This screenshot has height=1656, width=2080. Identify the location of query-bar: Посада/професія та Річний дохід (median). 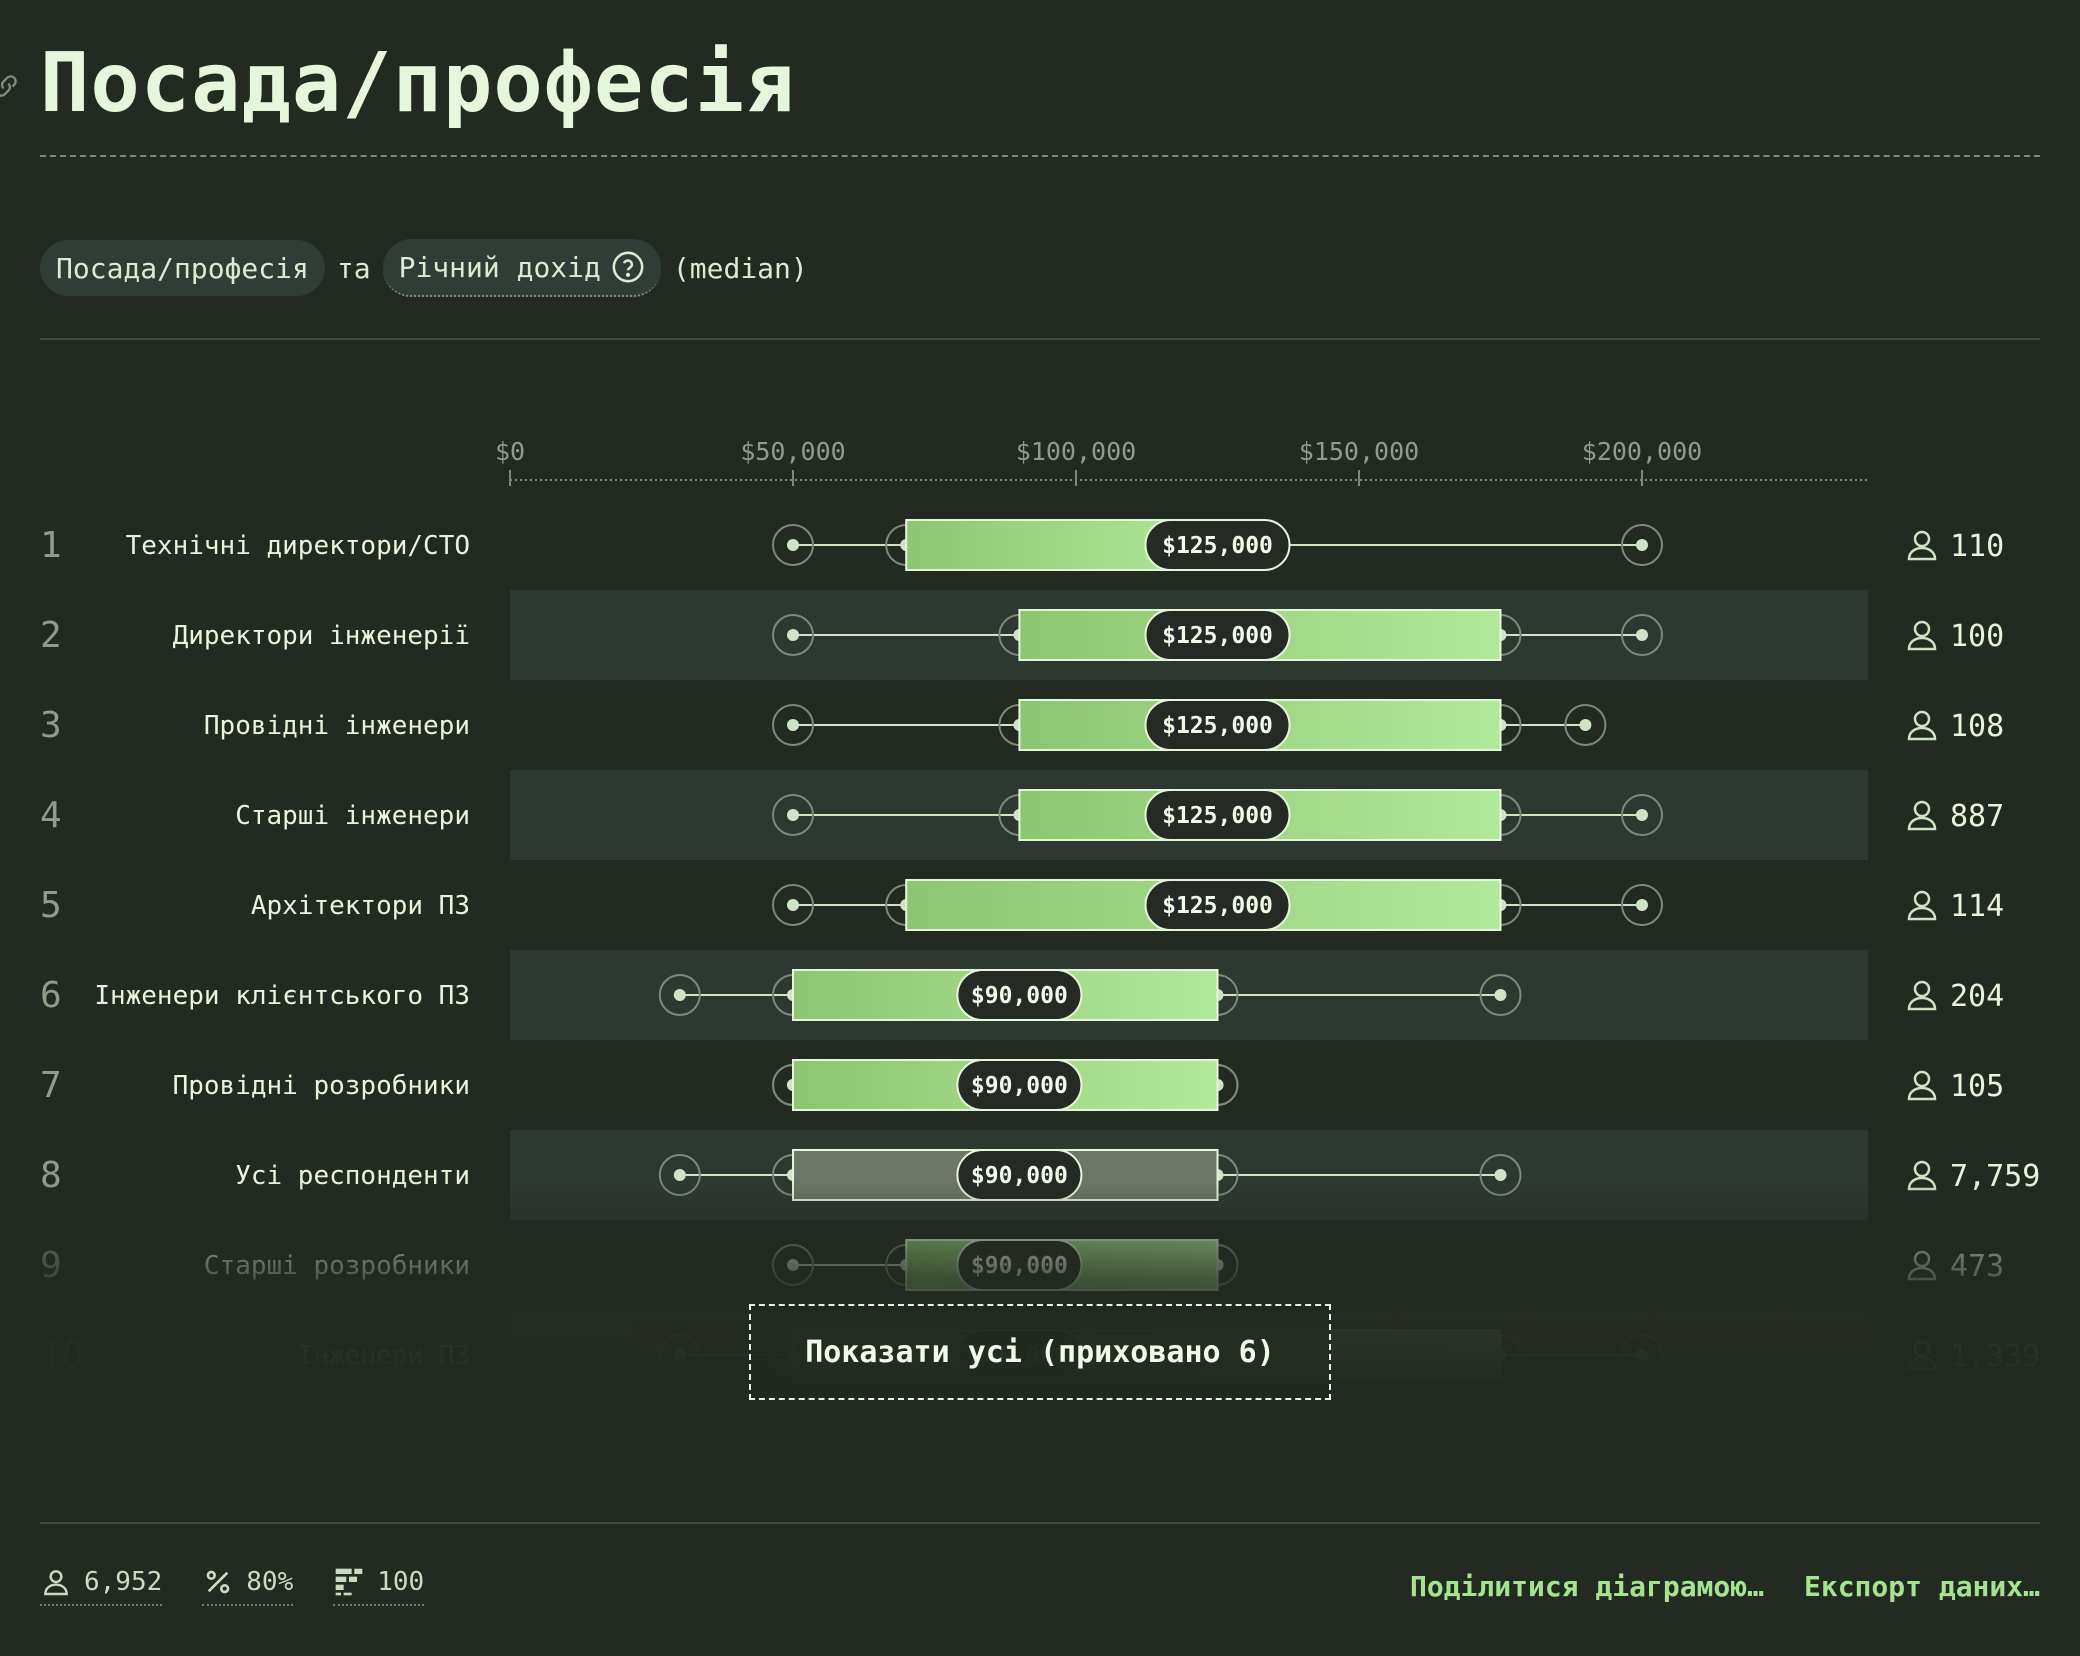
(424, 268).